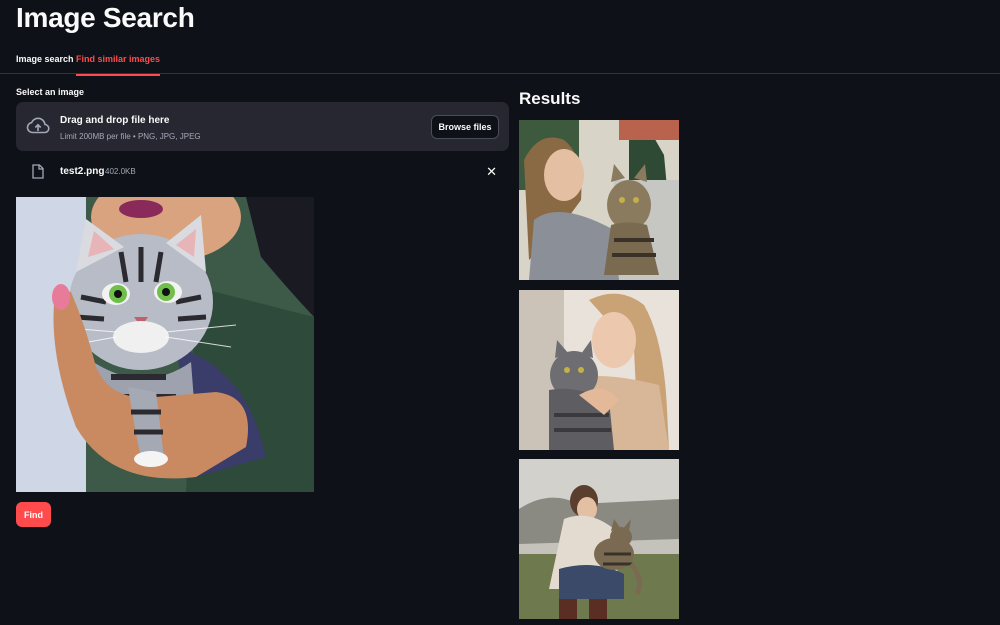  What do you see at coordinates (491, 172) in the screenshot?
I see `close-icon: ✕` at bounding box center [491, 172].